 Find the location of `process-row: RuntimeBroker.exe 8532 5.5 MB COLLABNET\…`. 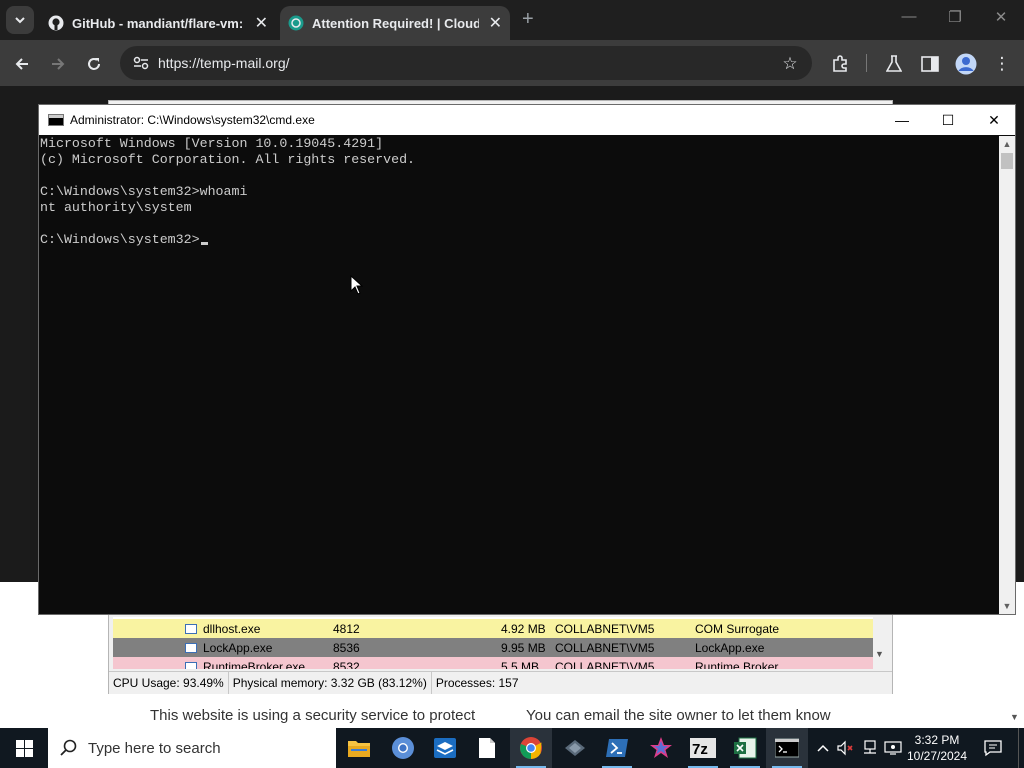

process-row: RuntimeBroker.exe 8532 5.5 MB COLLABNET\… is located at coordinates (493, 663).